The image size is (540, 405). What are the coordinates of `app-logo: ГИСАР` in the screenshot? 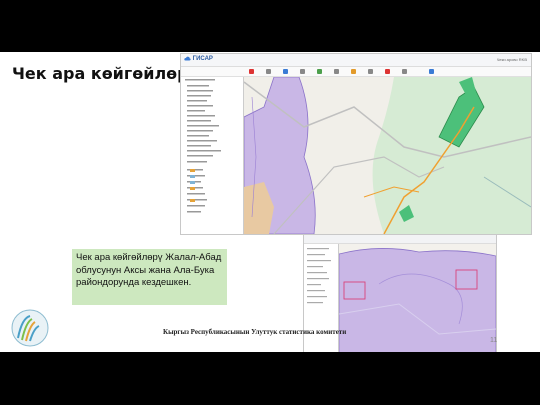 It's located at (198, 59).